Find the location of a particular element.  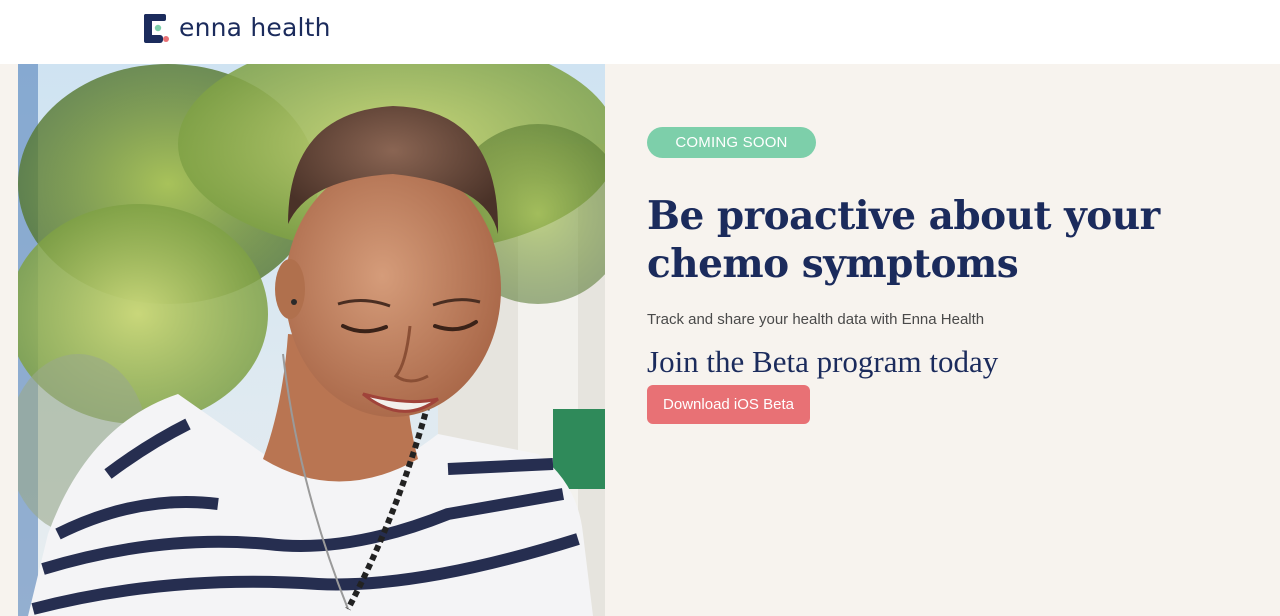

coming-soon-badge: COMING SOON is located at coordinates (731, 142).